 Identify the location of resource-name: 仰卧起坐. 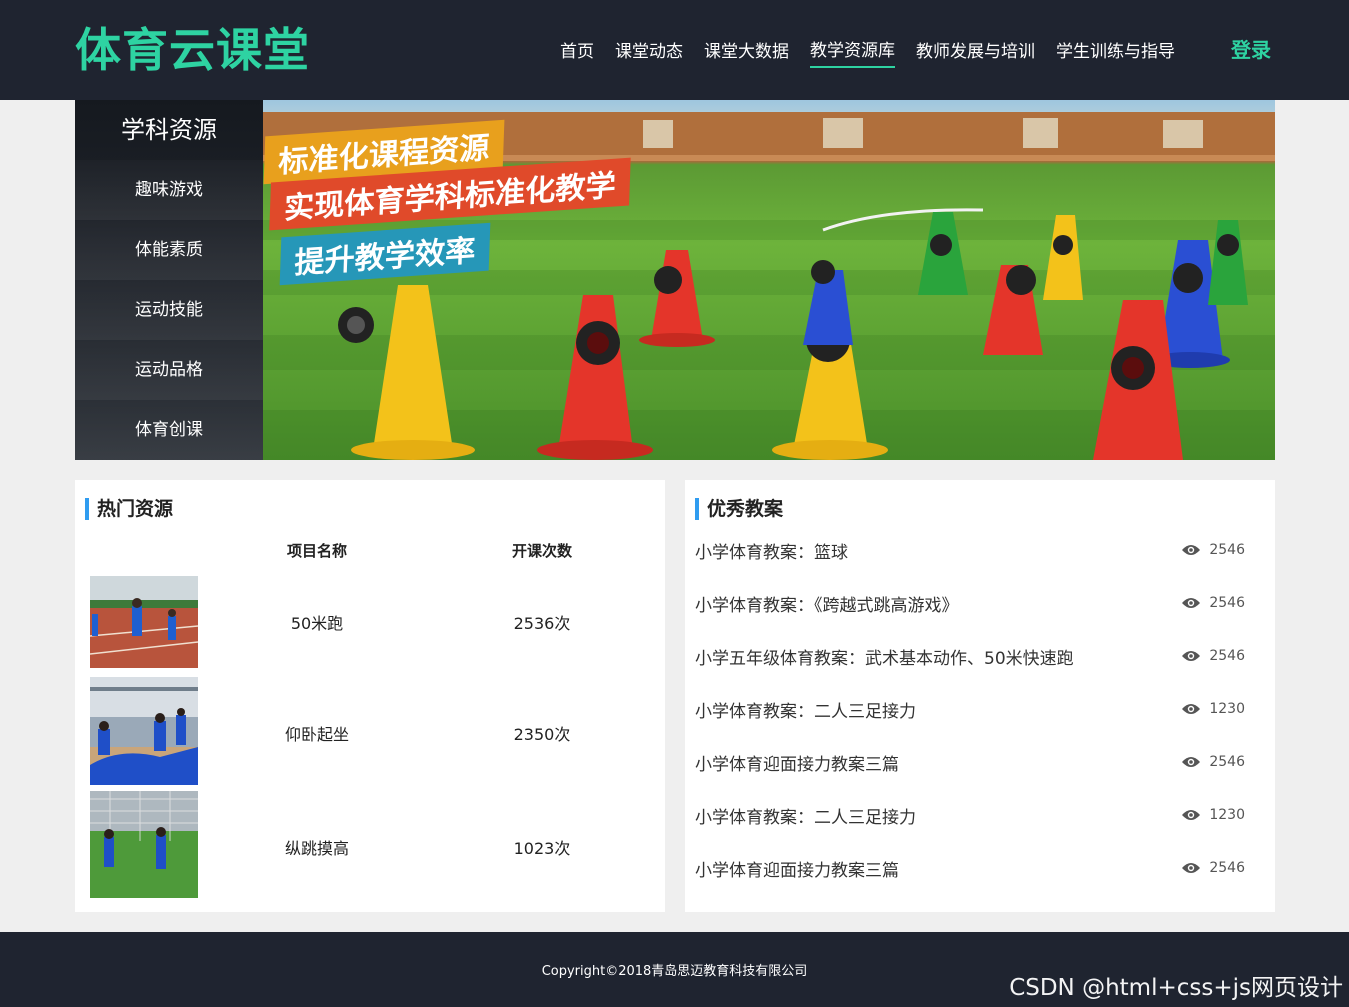
(316, 734).